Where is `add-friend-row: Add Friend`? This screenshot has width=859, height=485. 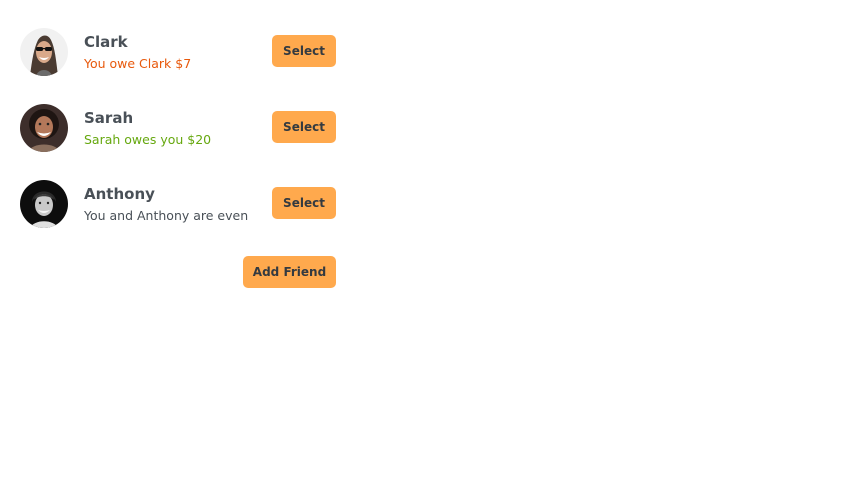
add-friend-row: Add Friend is located at coordinates (178, 272).